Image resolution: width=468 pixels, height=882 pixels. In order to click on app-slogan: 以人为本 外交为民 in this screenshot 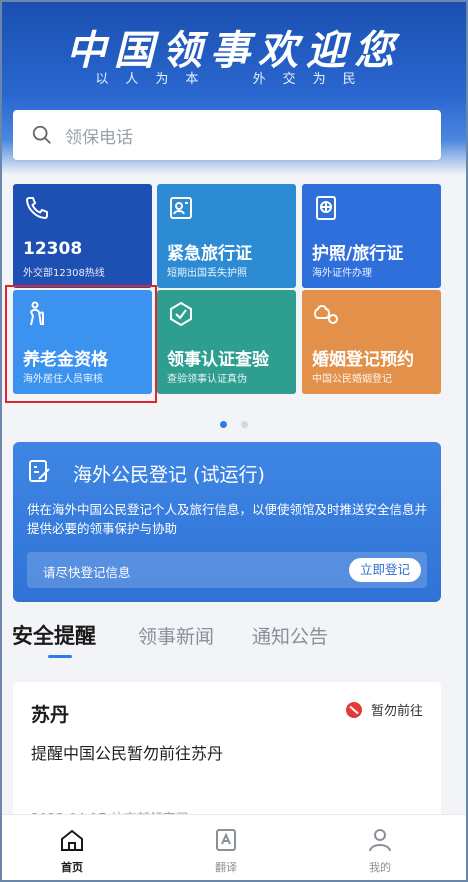, I will do `click(234, 77)`.